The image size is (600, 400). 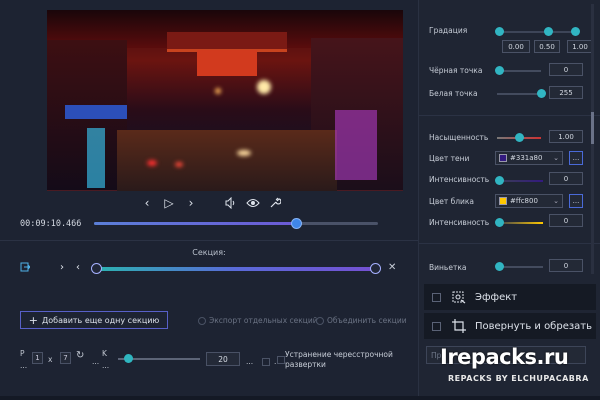 What do you see at coordinates (499, 180) in the screenshot?
I see `shadow-intensity-thumb` at bounding box center [499, 180].